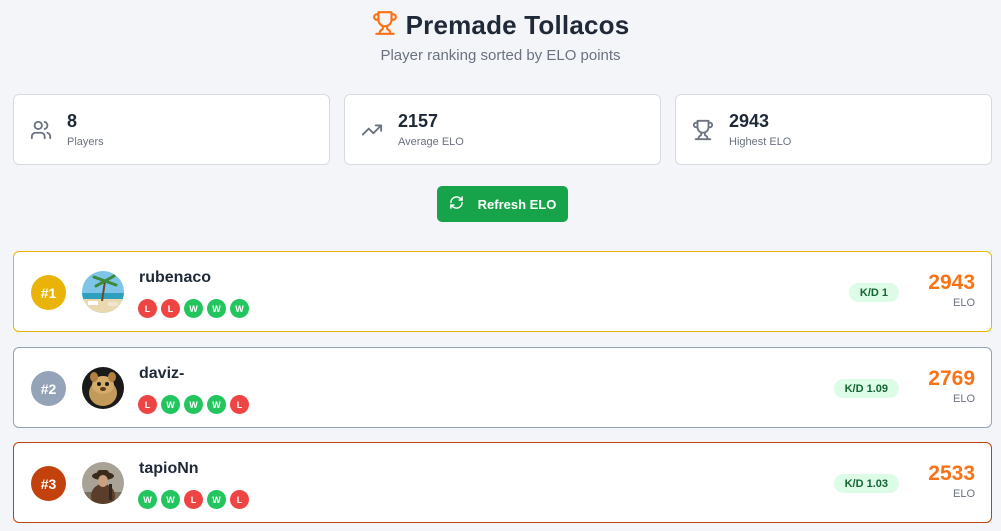 The width and height of the screenshot is (1001, 531). I want to click on stat-card-players: 8 Players, so click(171, 129).